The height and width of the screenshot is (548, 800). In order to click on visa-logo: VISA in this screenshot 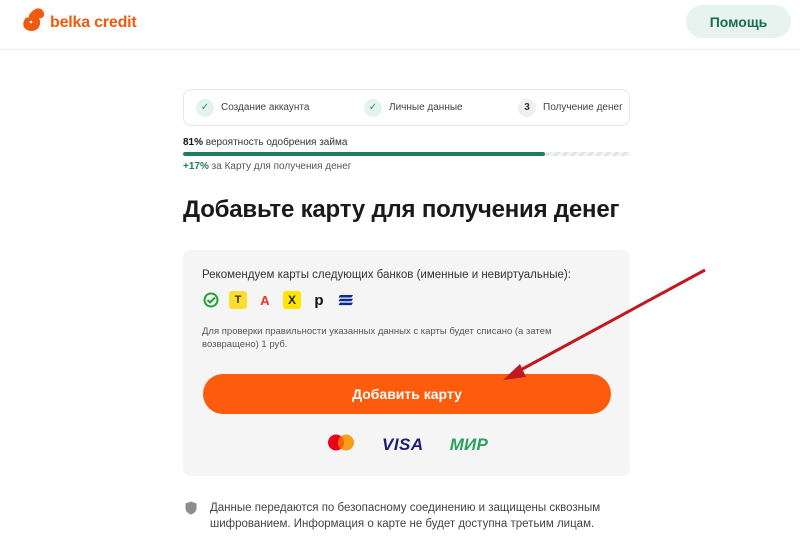, I will do `click(403, 444)`.